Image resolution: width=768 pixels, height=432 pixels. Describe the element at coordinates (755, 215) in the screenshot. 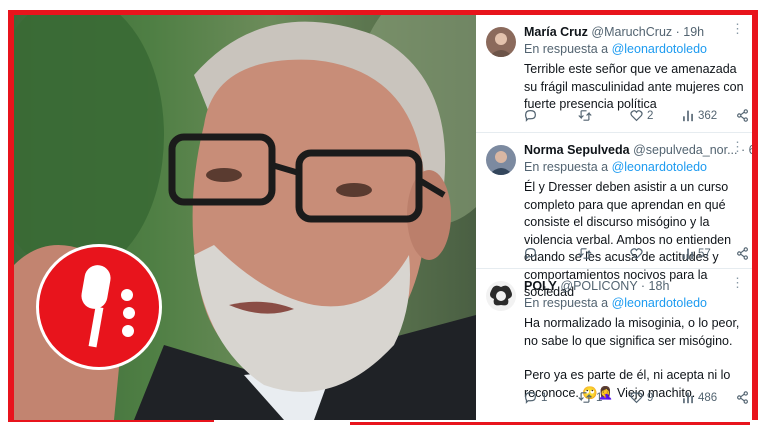

I see `frame-right-border` at that location.